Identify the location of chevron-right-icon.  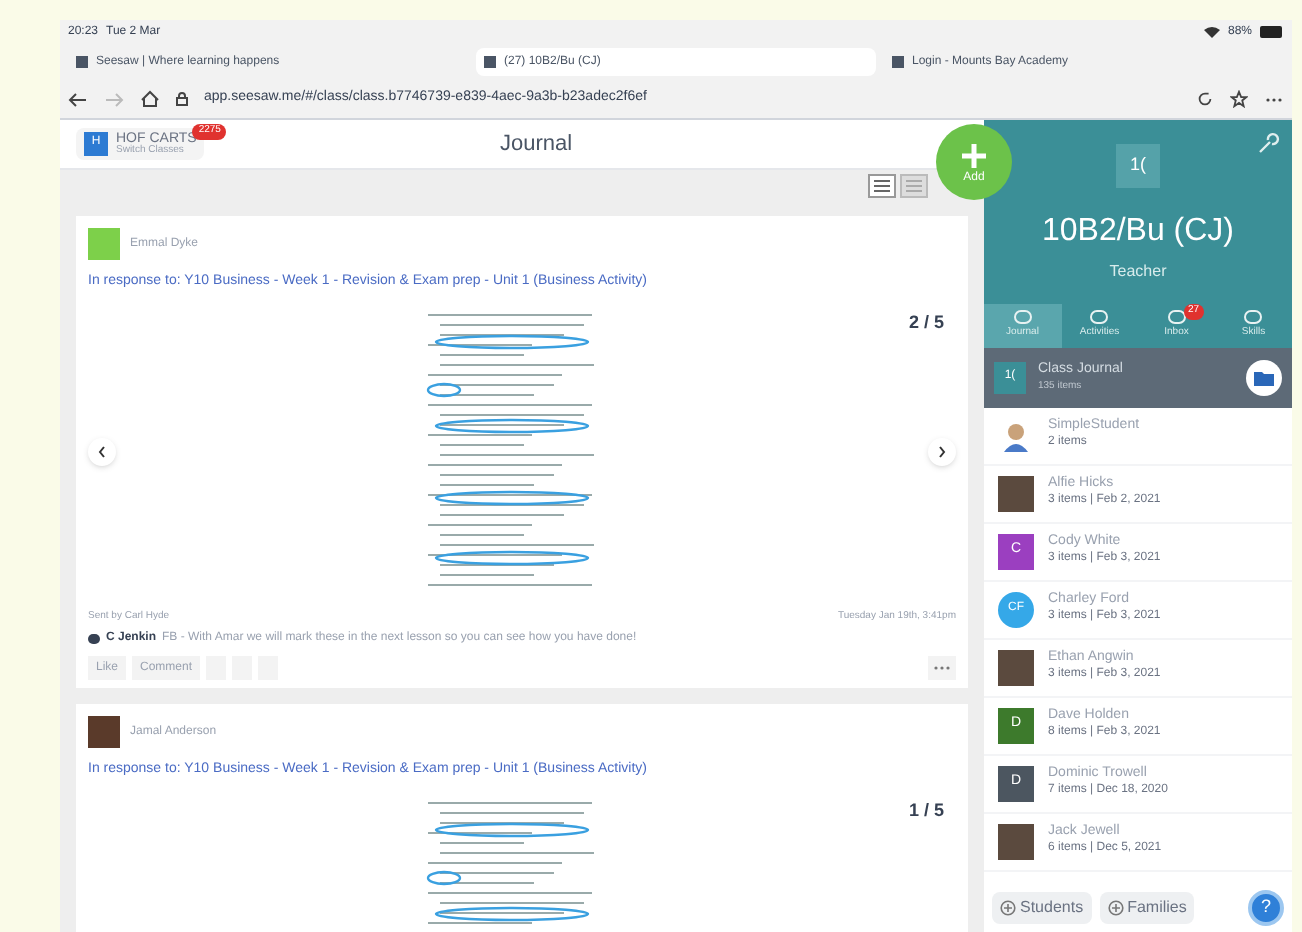
(942, 451).